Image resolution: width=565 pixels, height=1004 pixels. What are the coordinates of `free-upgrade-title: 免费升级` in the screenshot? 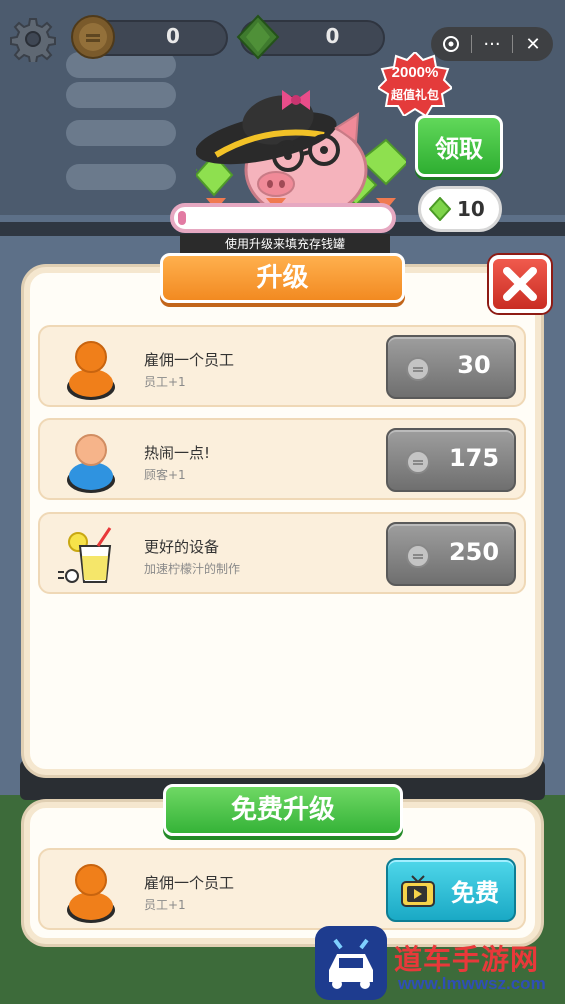 It's located at (283, 810).